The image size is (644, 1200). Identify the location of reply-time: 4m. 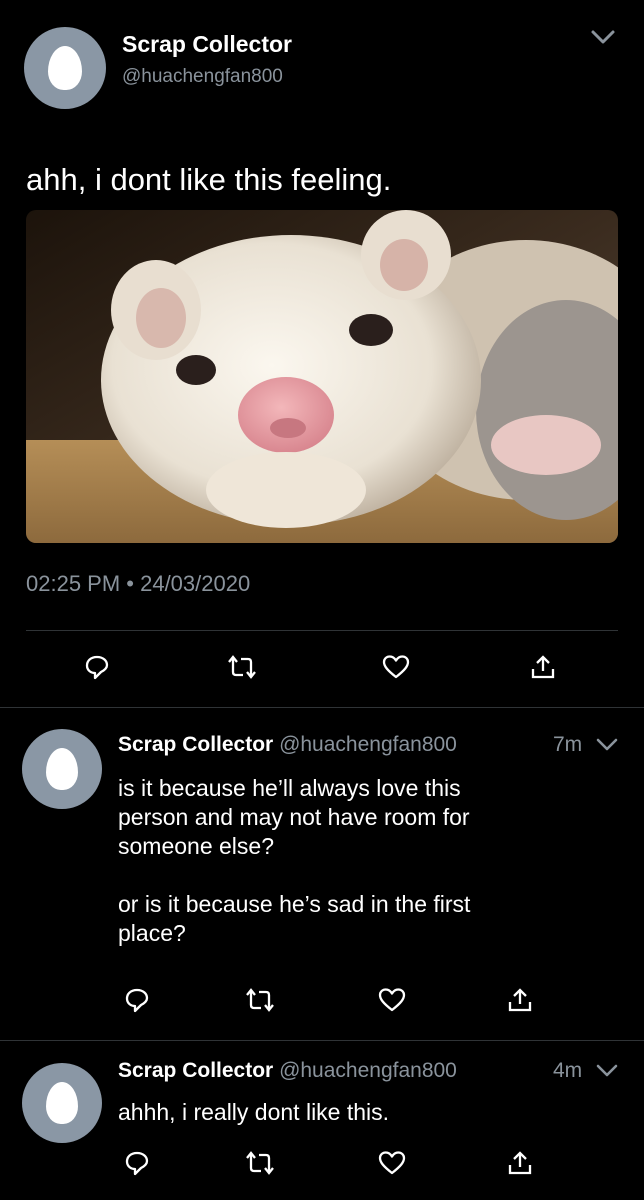
(567, 1071).